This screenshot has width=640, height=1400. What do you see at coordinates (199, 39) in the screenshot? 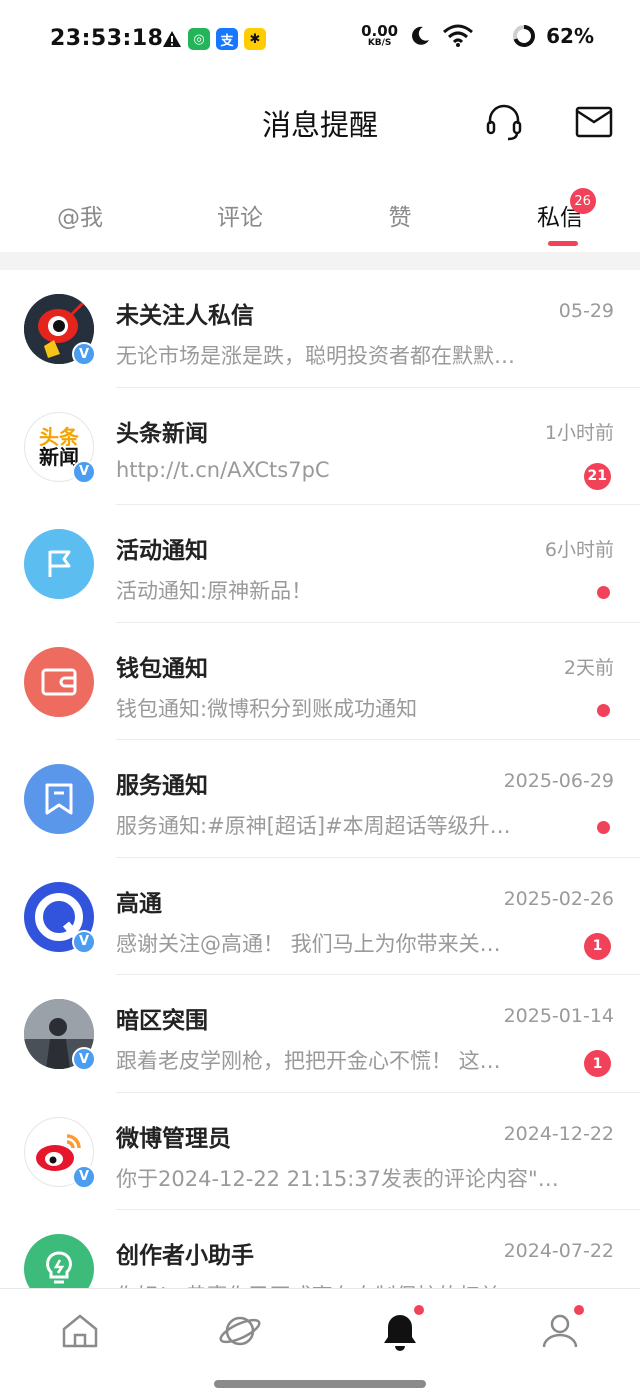
I see `wechat-icon: ◎` at bounding box center [199, 39].